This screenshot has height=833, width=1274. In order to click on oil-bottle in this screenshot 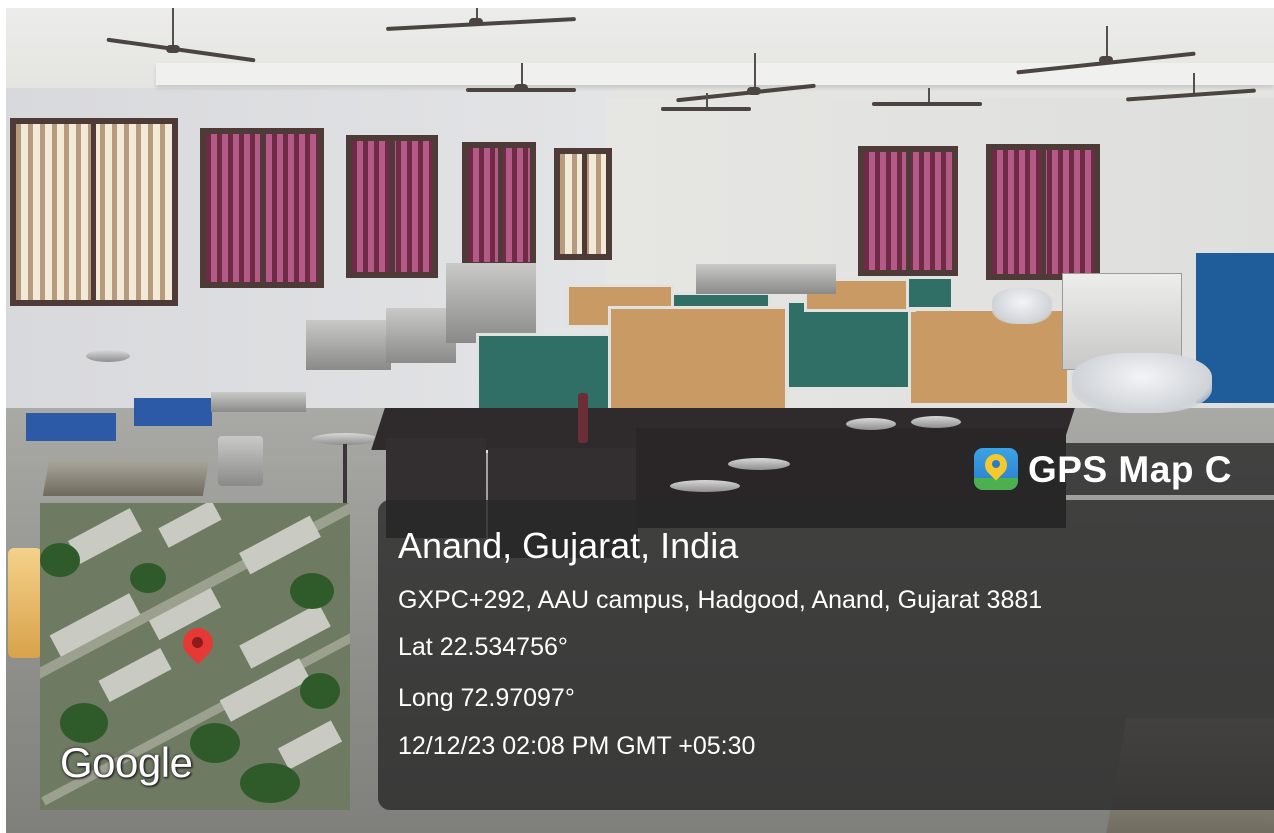, I will do `click(25, 603)`.